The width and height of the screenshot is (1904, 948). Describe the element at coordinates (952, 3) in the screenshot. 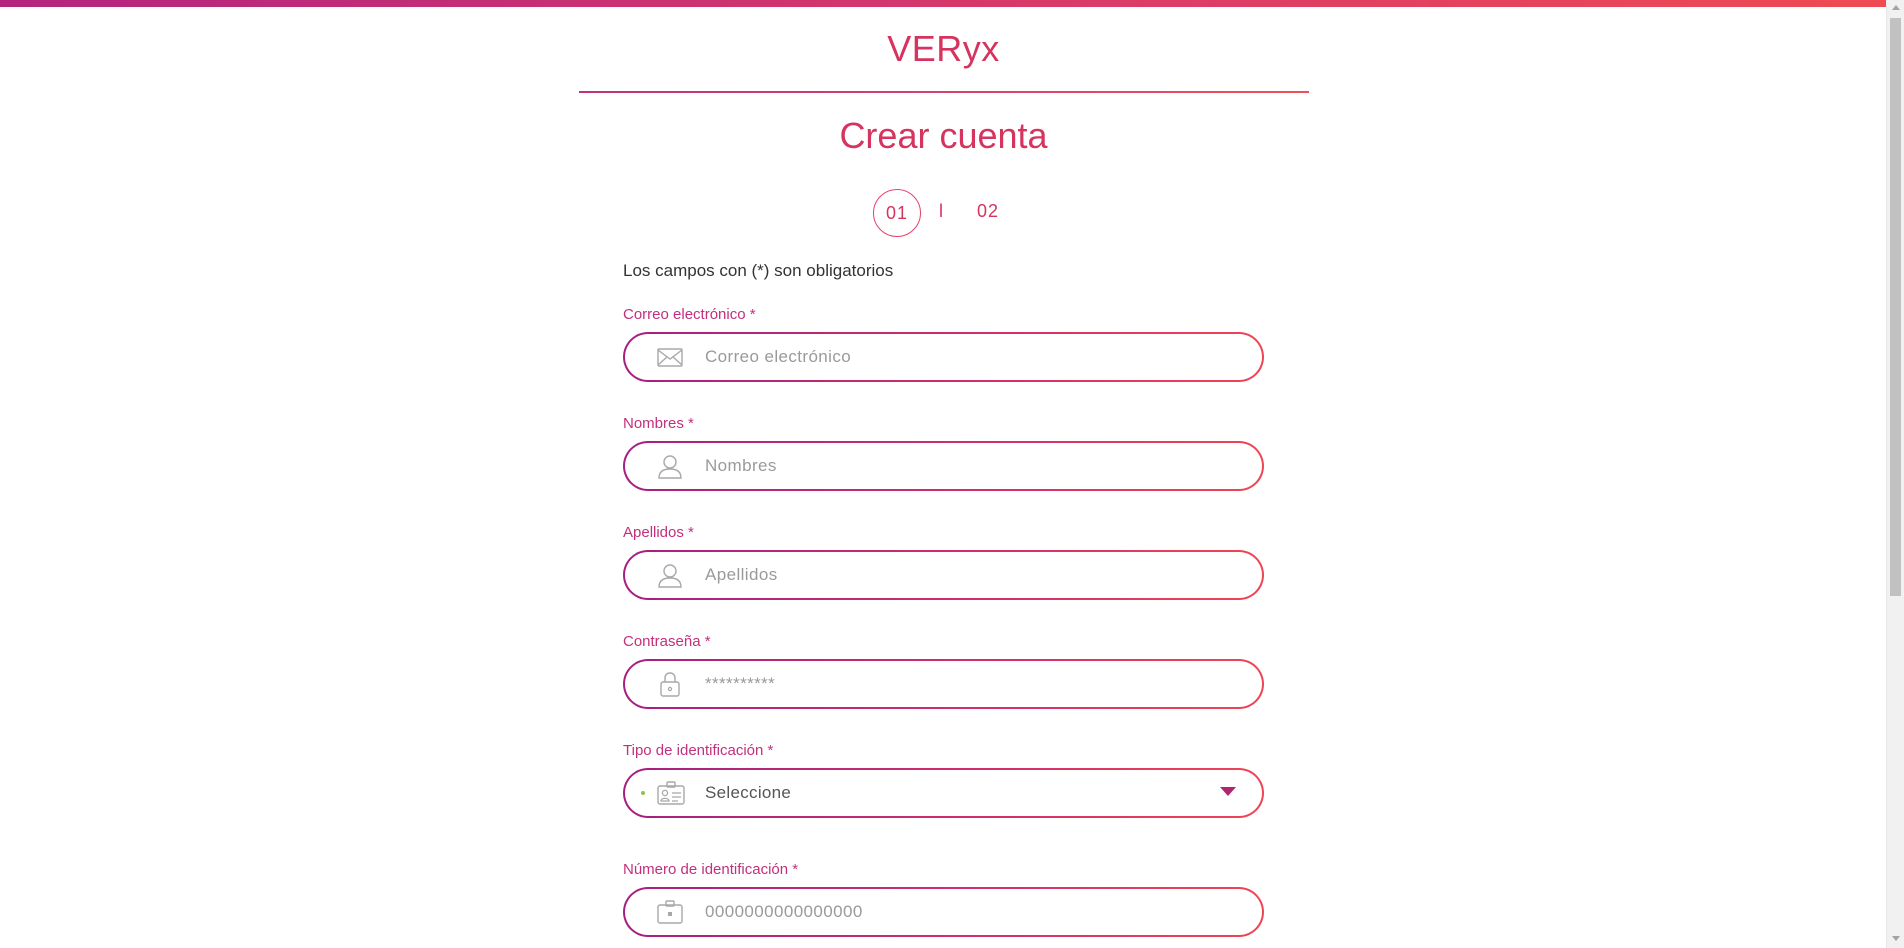

I see `top-accent-bar` at that location.